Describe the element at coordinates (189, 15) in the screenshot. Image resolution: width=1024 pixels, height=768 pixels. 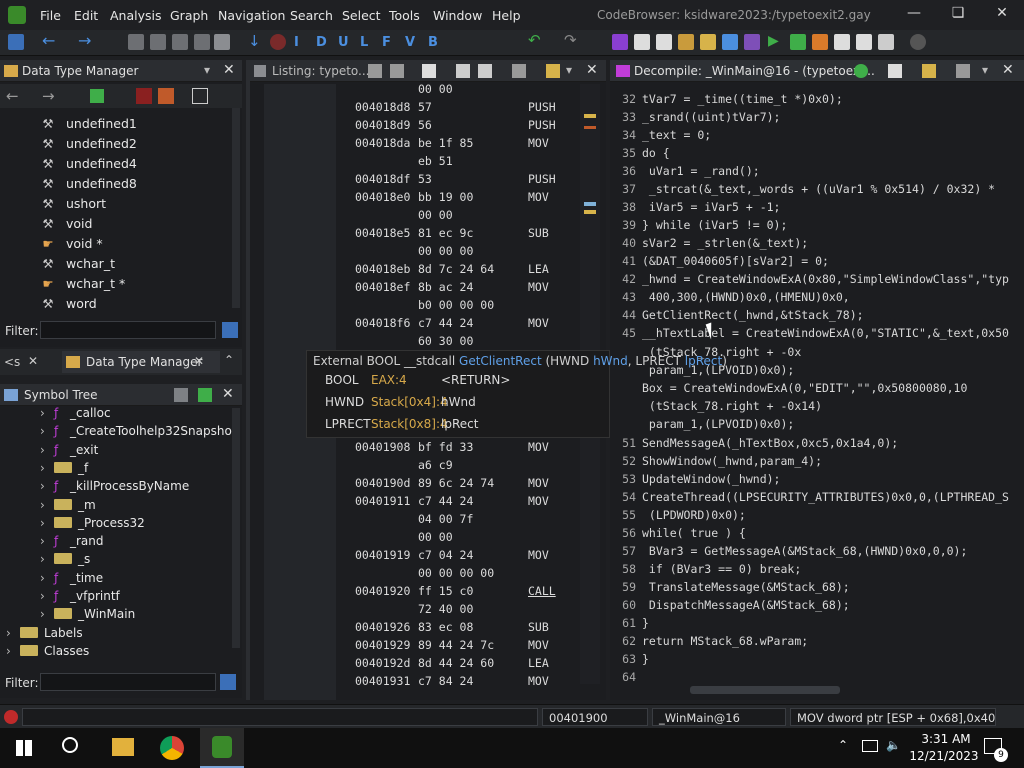
I see `menu-graph: Graph` at that location.